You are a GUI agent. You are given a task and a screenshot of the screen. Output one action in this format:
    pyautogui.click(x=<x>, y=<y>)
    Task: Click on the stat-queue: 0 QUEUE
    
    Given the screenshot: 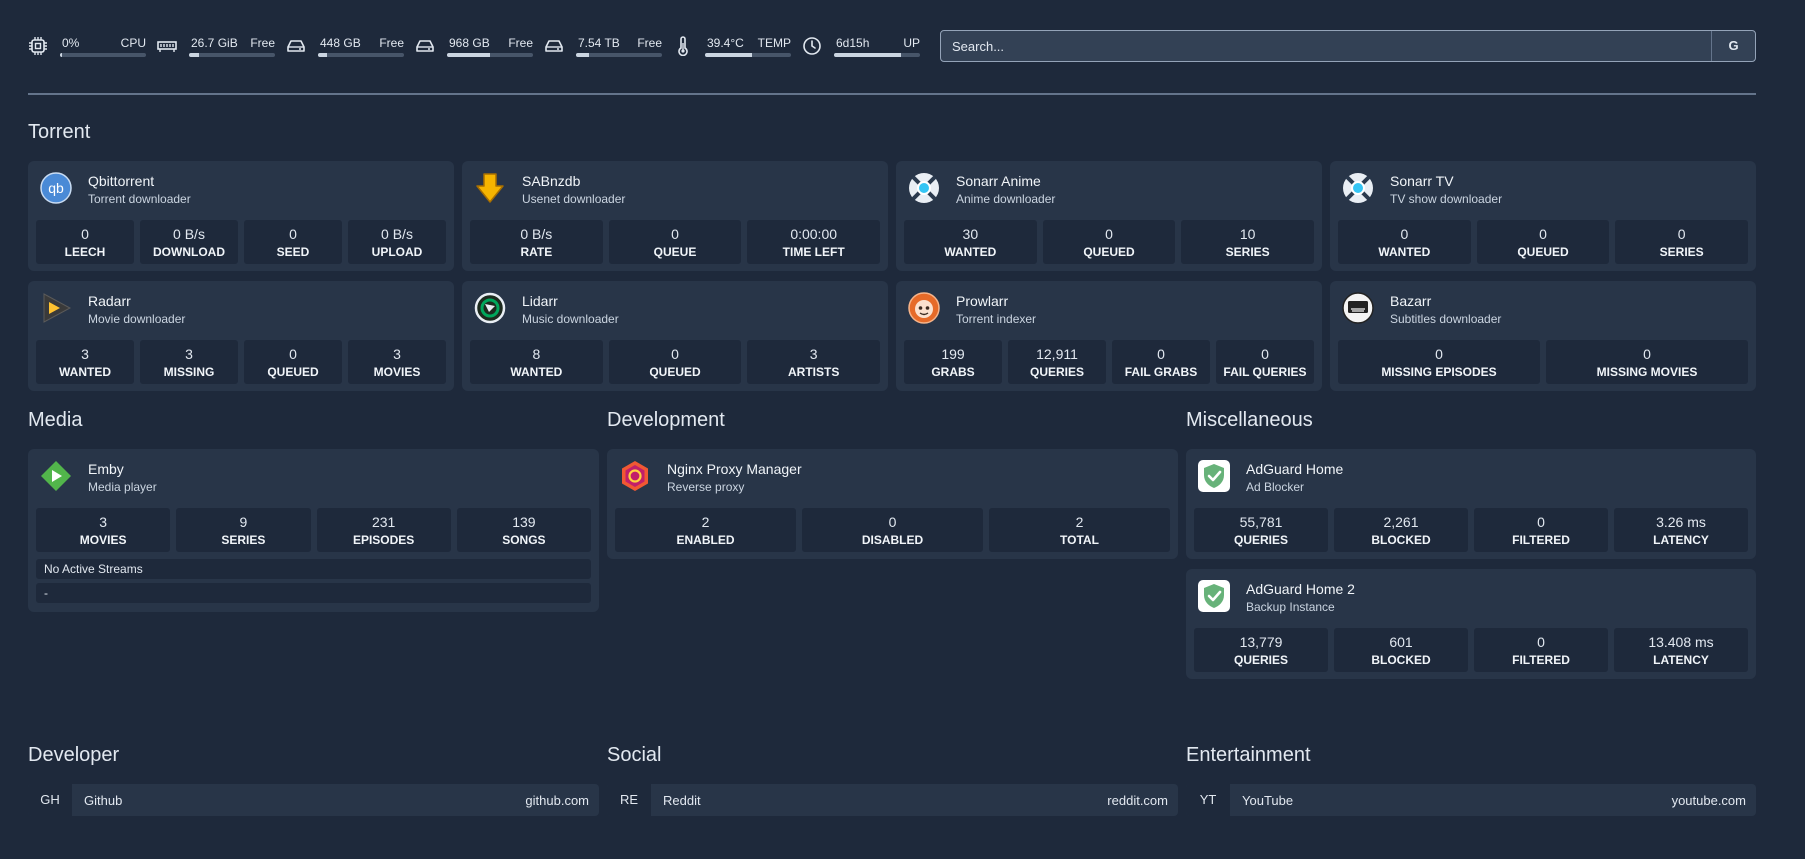 What is the action you would take?
    pyautogui.click(x=675, y=242)
    